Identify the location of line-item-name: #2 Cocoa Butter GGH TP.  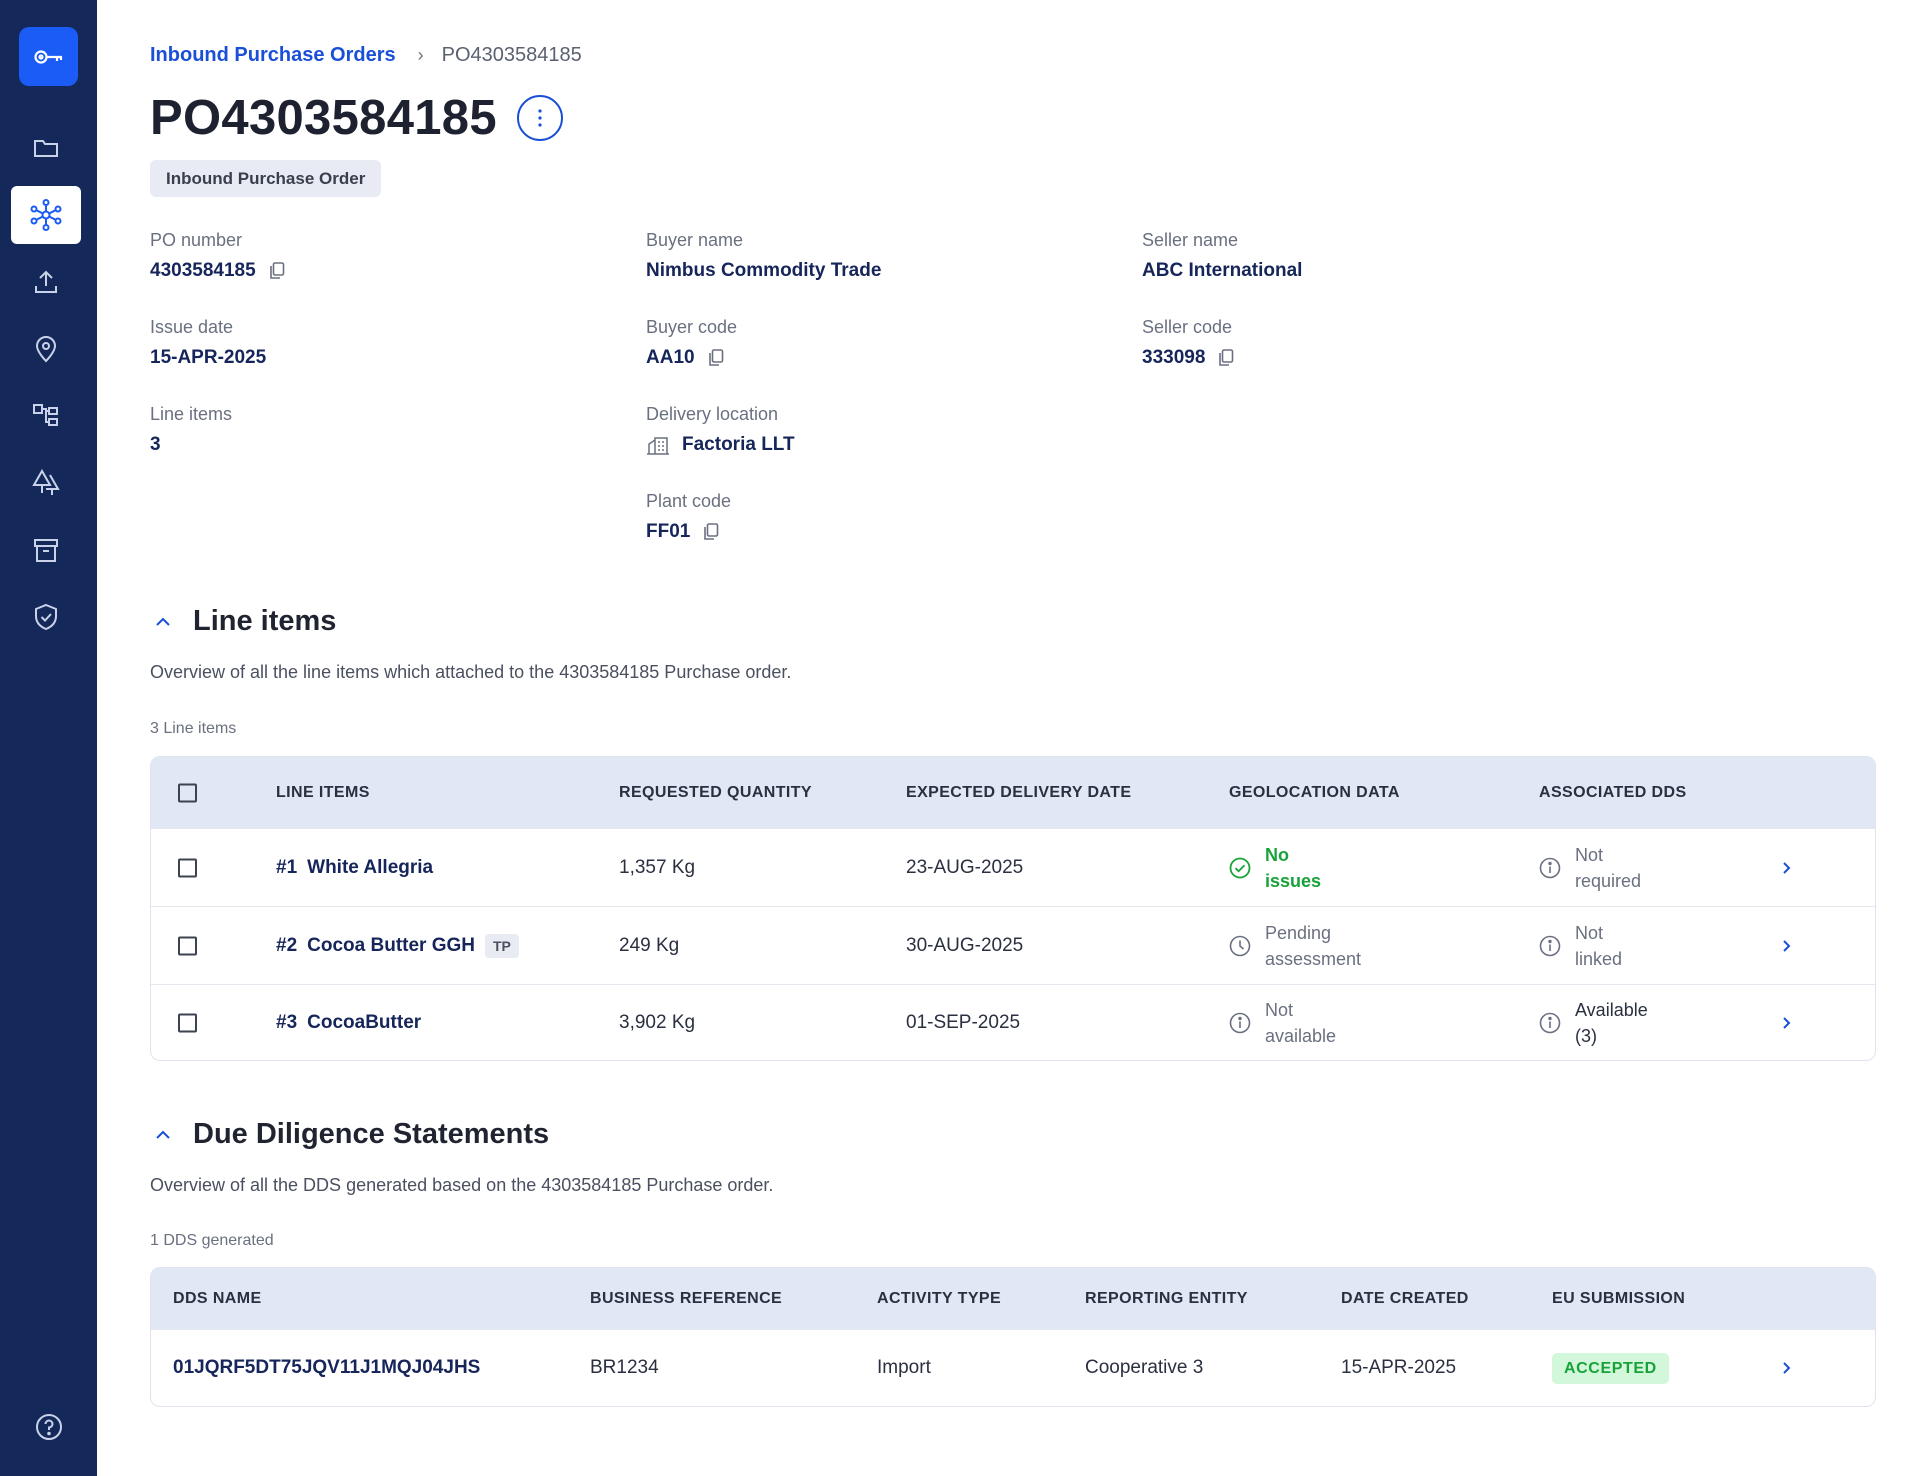
(397, 945).